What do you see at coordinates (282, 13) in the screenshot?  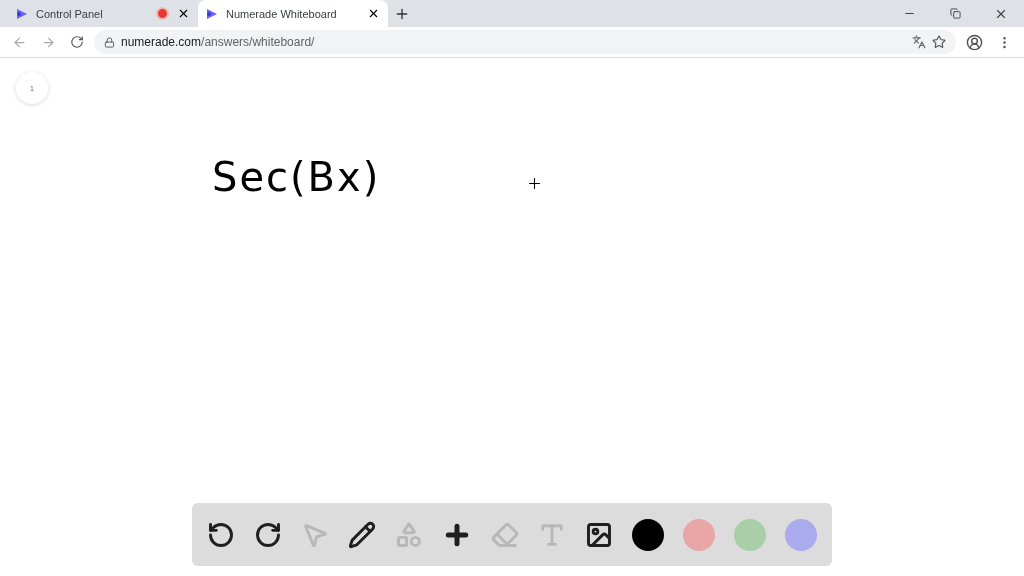 I see `tab-title: Numerade Whiteboard` at bounding box center [282, 13].